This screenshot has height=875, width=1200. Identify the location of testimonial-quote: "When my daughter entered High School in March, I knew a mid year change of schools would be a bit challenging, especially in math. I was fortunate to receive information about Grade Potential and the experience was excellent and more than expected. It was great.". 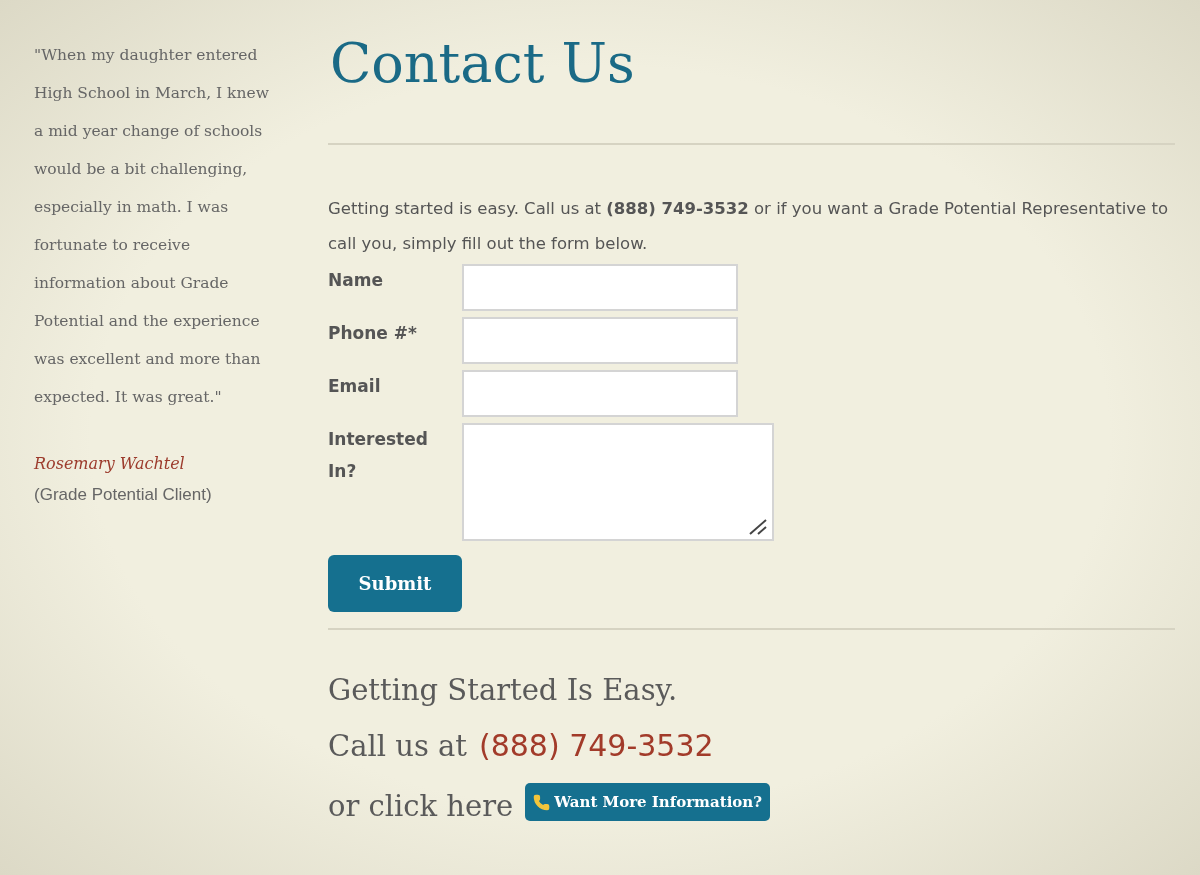
(152, 226).